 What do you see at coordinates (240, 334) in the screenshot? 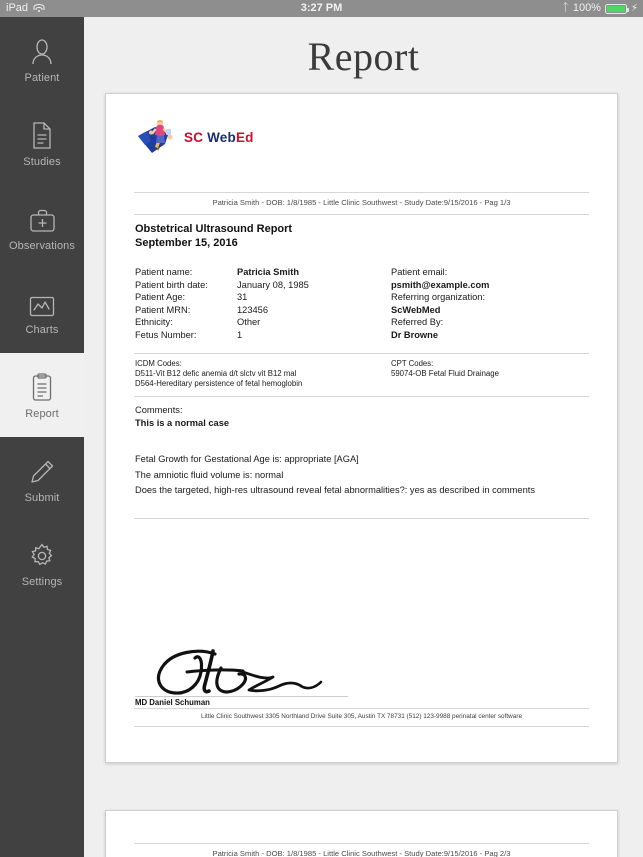
I see `field-value: 1` at bounding box center [240, 334].